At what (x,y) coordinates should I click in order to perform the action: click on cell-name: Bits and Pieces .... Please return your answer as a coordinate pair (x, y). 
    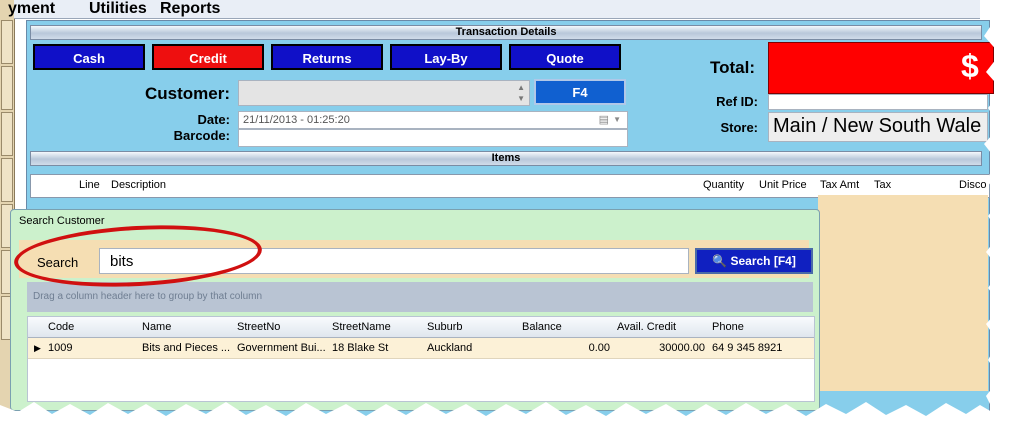
    Looking at the image, I should click on (188, 348).